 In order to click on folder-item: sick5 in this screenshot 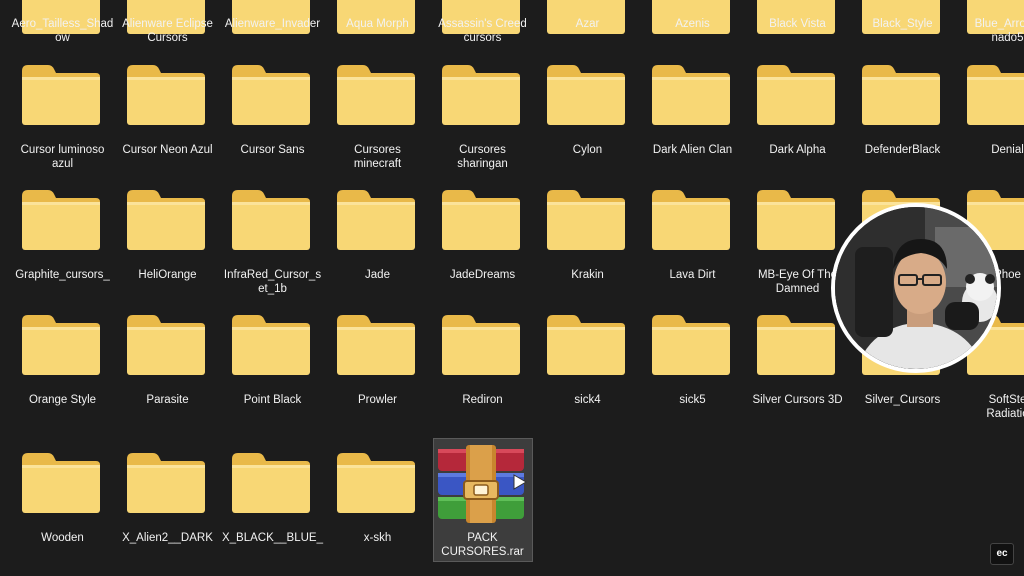, I will do `click(681, 203)`.